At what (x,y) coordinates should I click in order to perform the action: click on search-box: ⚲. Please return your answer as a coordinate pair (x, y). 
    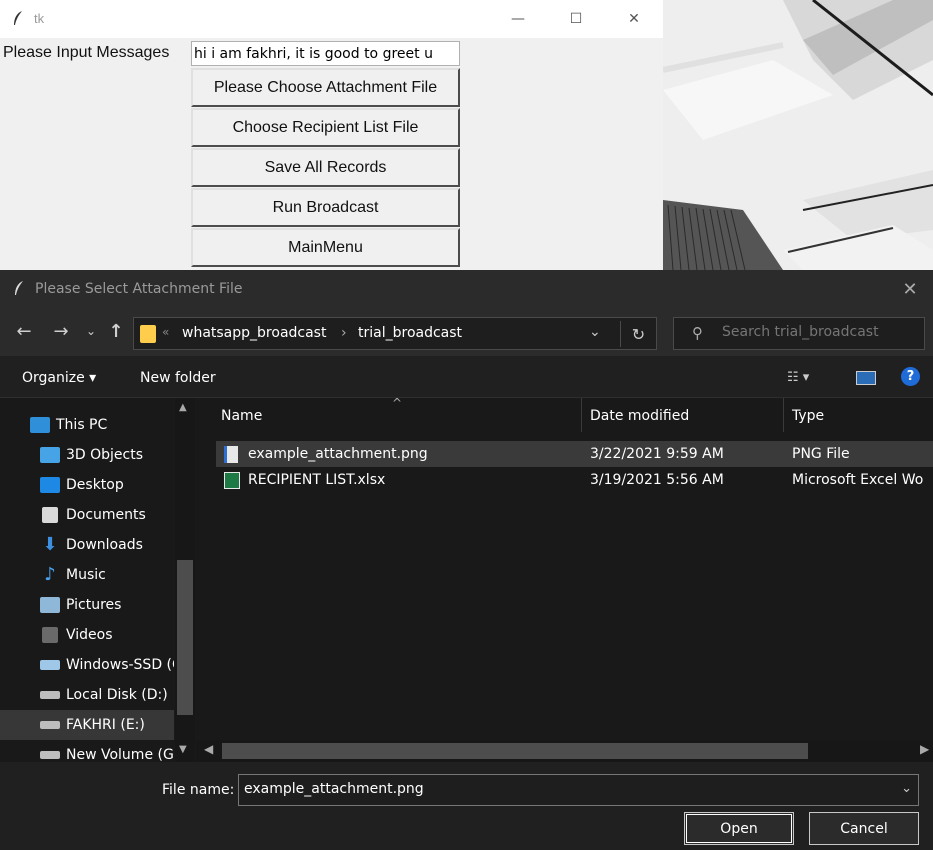
    Looking at the image, I should click on (799, 333).